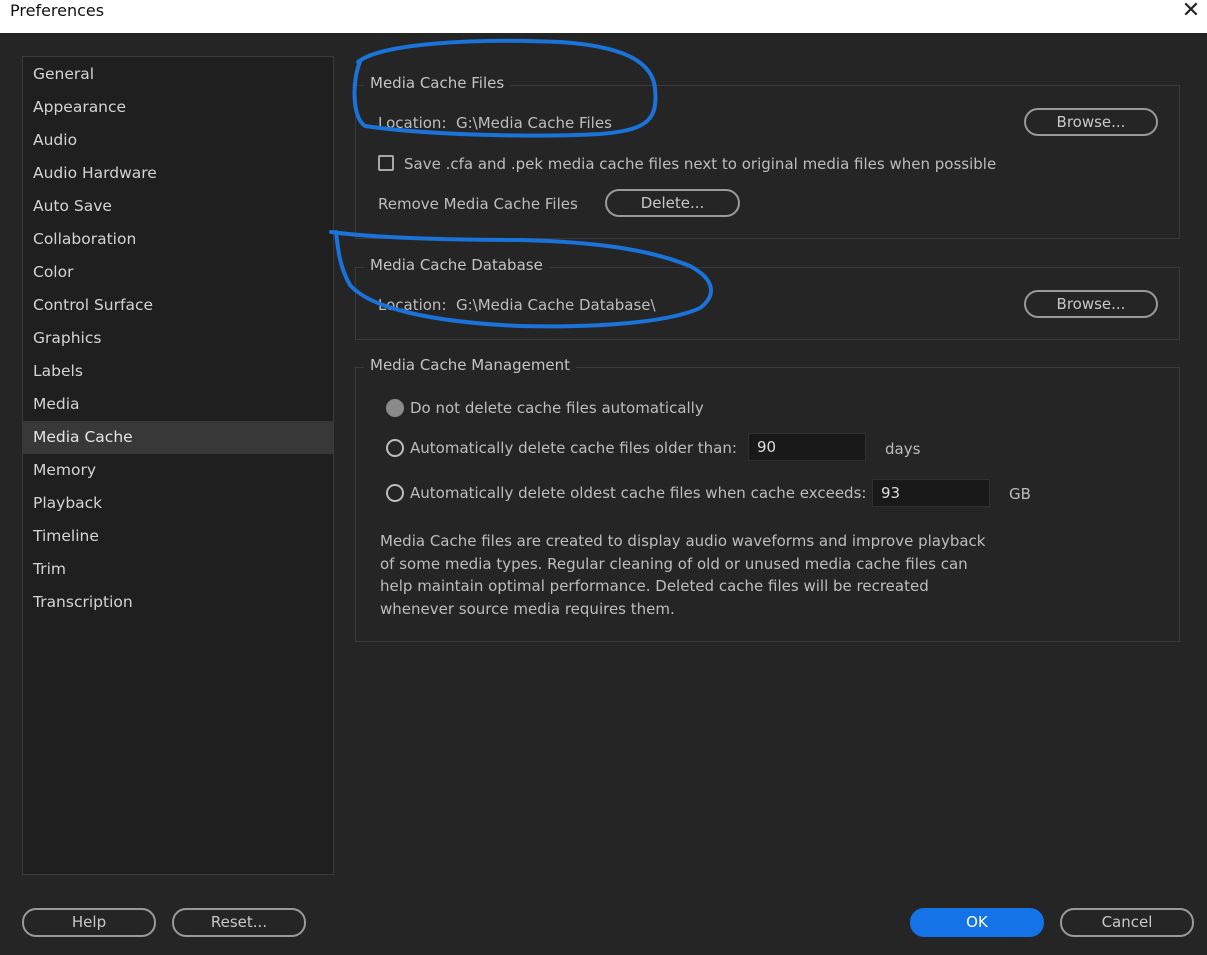 Image resolution: width=1207 pixels, height=955 pixels. Describe the element at coordinates (1191, 12) in the screenshot. I see `close-icon: ✕` at that location.